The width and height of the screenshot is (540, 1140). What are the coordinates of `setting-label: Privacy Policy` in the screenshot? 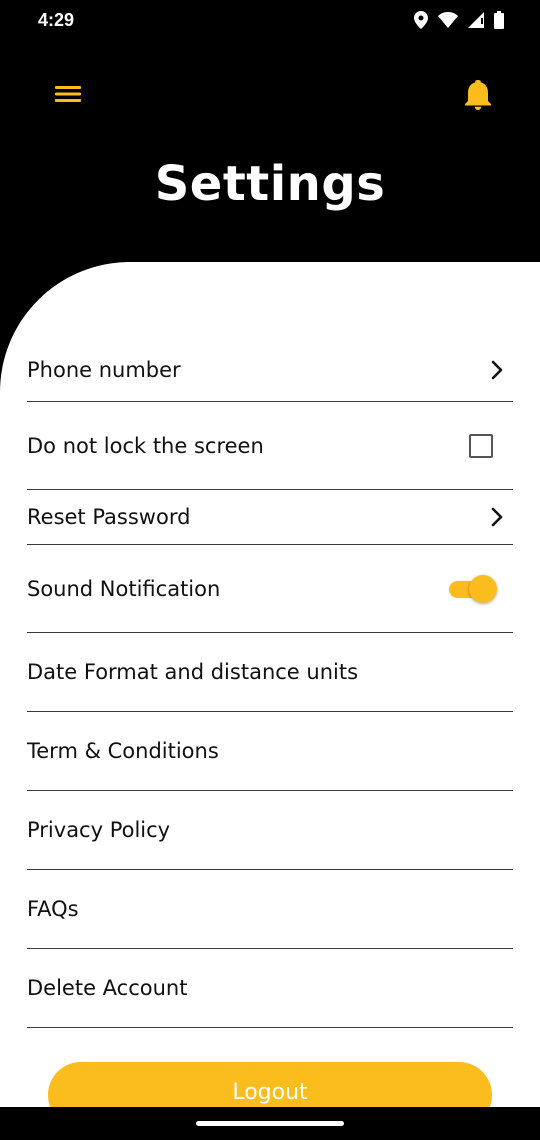 It's located at (99, 830).